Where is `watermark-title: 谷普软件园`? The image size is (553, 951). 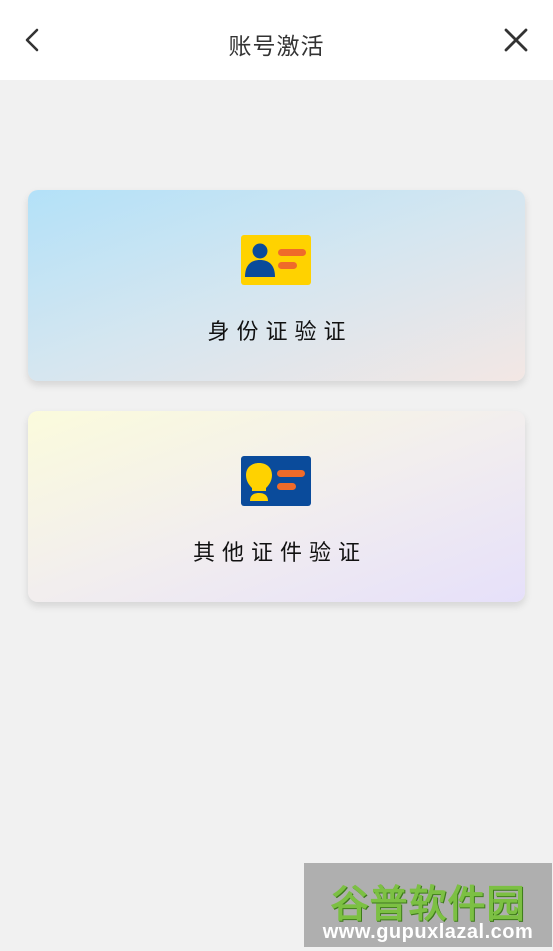
watermark-title: 谷普软件园 is located at coordinates (428, 905).